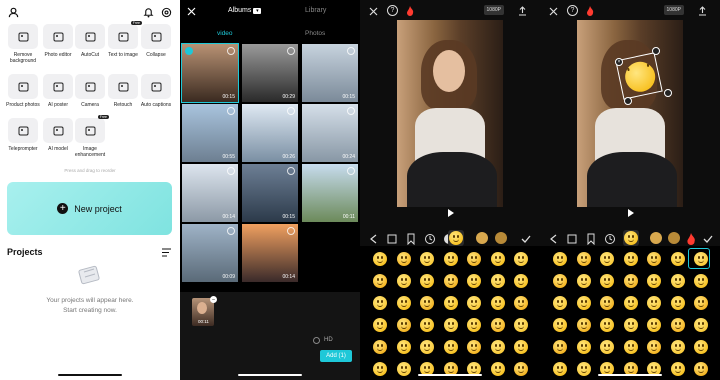 This screenshot has height=380, width=720. Describe the element at coordinates (522, 10) in the screenshot. I see `export-icon` at that location.